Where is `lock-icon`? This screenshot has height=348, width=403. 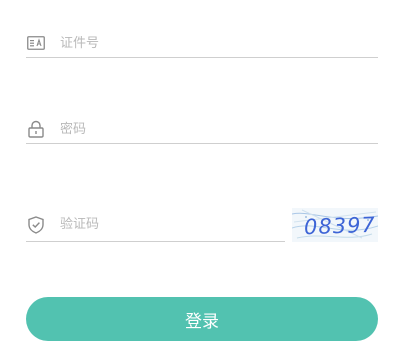
lock-icon is located at coordinates (36, 129).